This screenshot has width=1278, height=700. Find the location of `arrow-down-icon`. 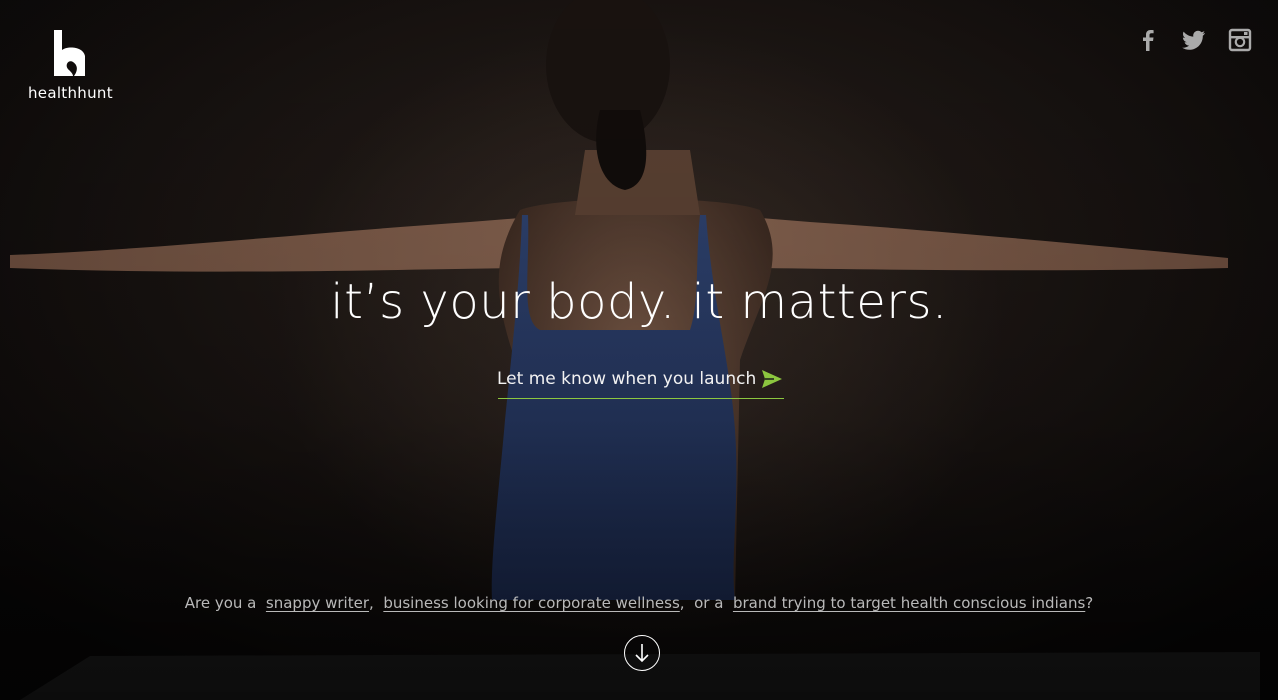

arrow-down-icon is located at coordinates (642, 653).